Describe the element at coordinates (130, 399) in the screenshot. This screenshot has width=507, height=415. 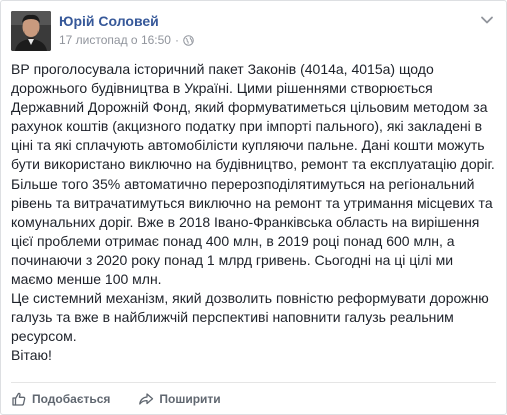
I see `post-actions: Подобається Поширити` at that location.